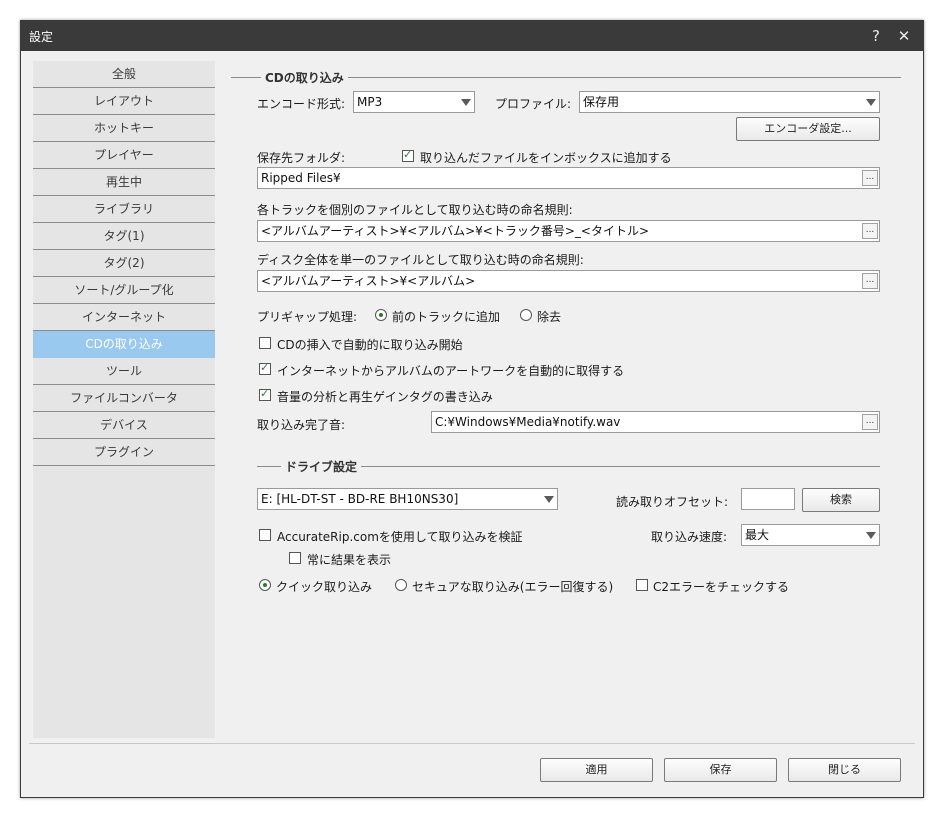  What do you see at coordinates (401, 585) in the screenshot?
I see `secure-rip-radio` at bounding box center [401, 585].